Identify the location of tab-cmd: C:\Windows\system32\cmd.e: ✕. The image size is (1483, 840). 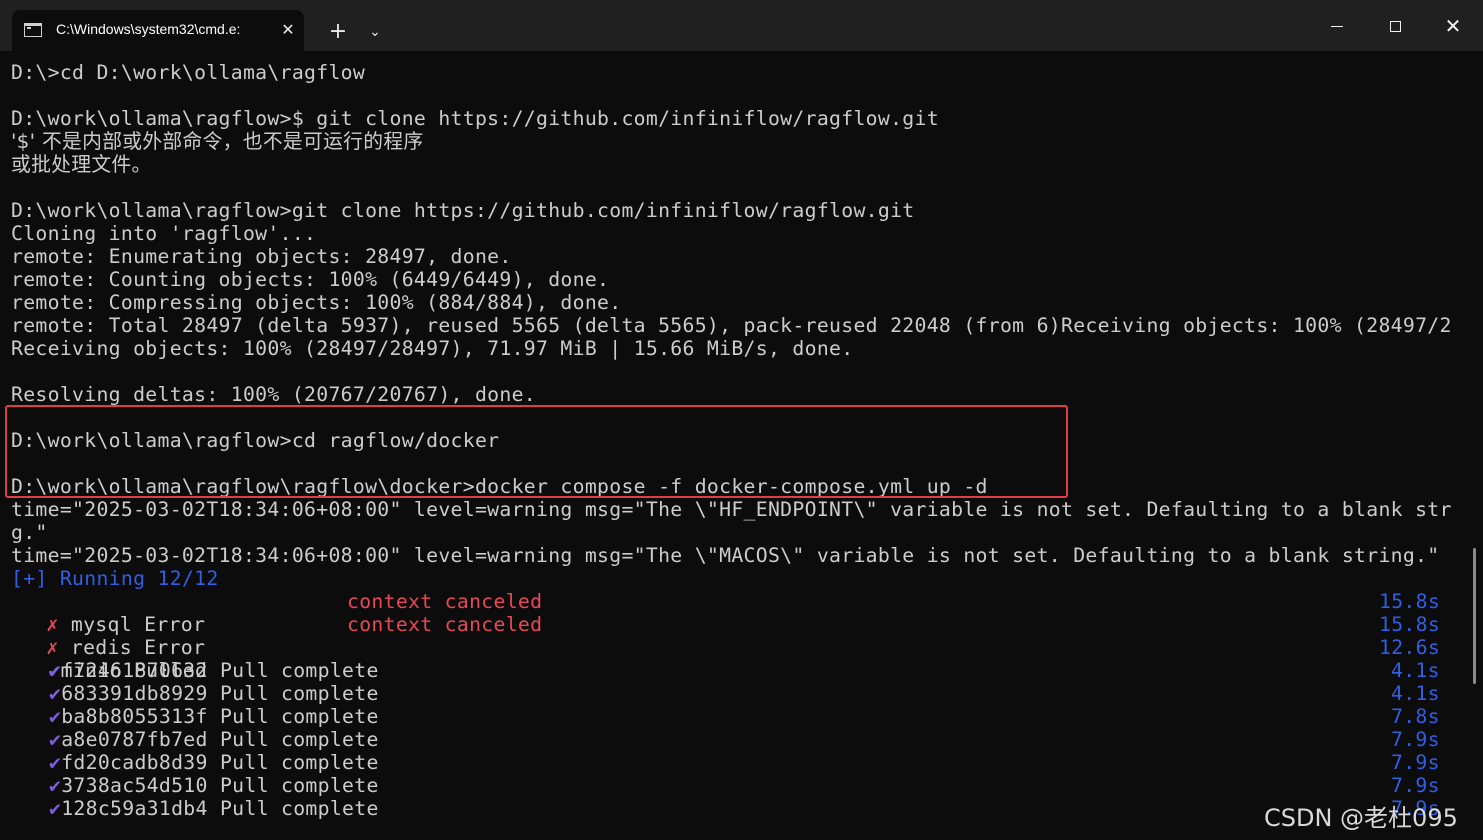
(158, 30).